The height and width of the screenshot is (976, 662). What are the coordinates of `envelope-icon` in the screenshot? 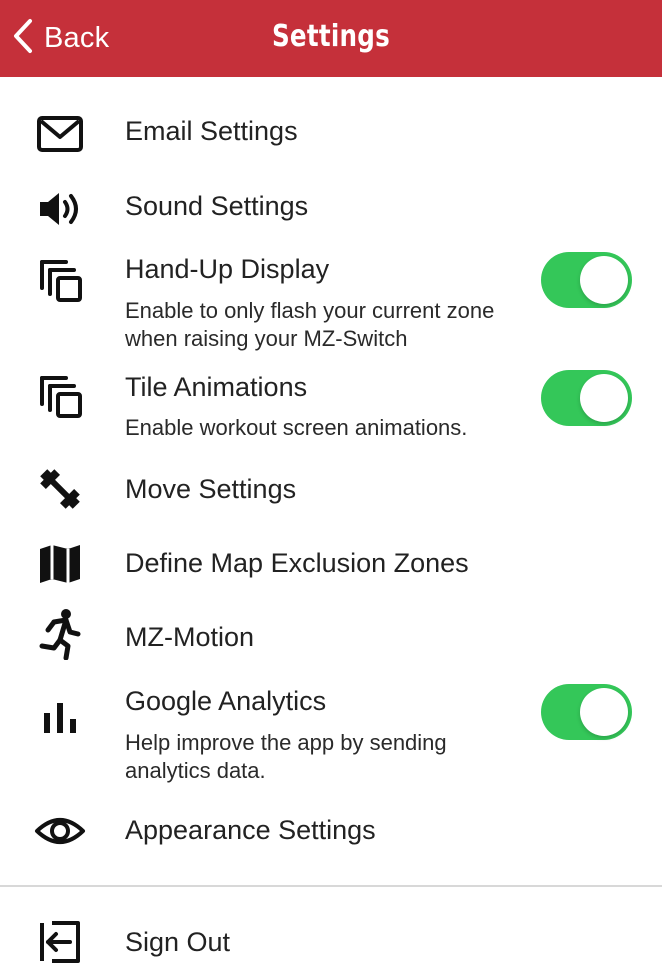 It's located at (60, 134).